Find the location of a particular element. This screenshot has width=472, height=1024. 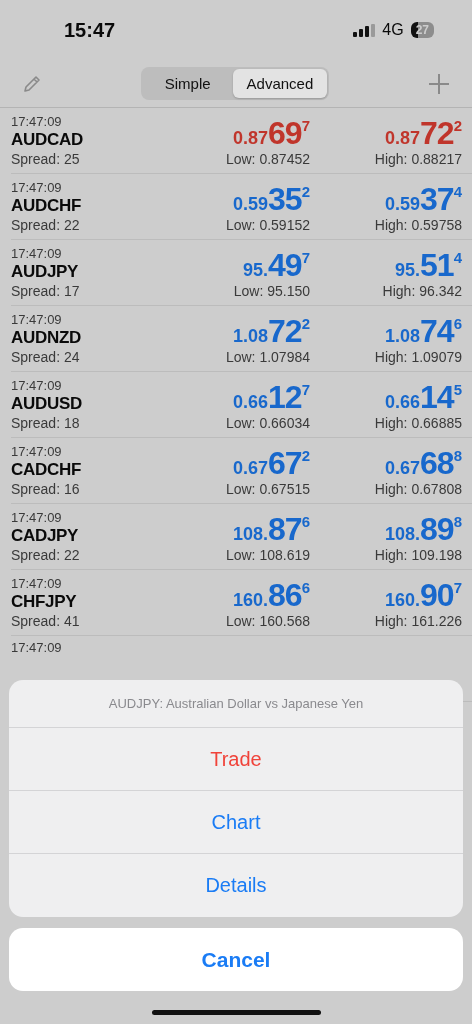

symbol-name: CHFJPY is located at coordinates (44, 602).